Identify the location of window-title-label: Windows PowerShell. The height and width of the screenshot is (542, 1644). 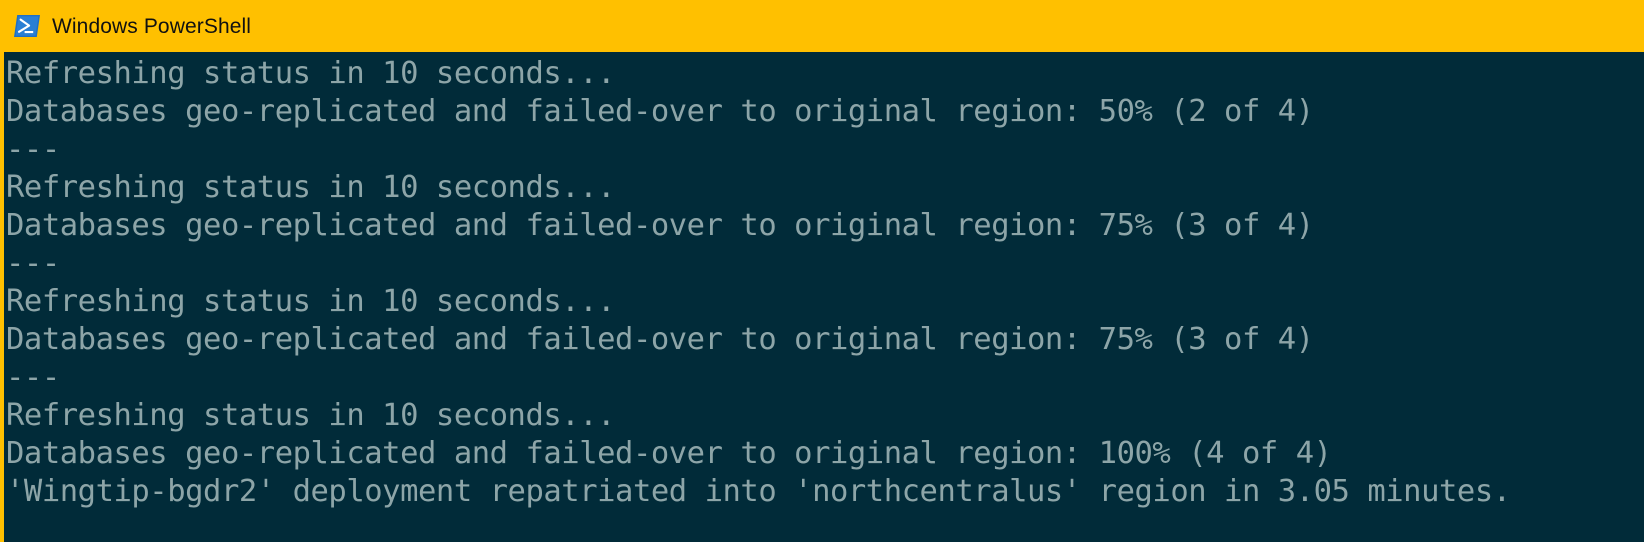
(152, 26).